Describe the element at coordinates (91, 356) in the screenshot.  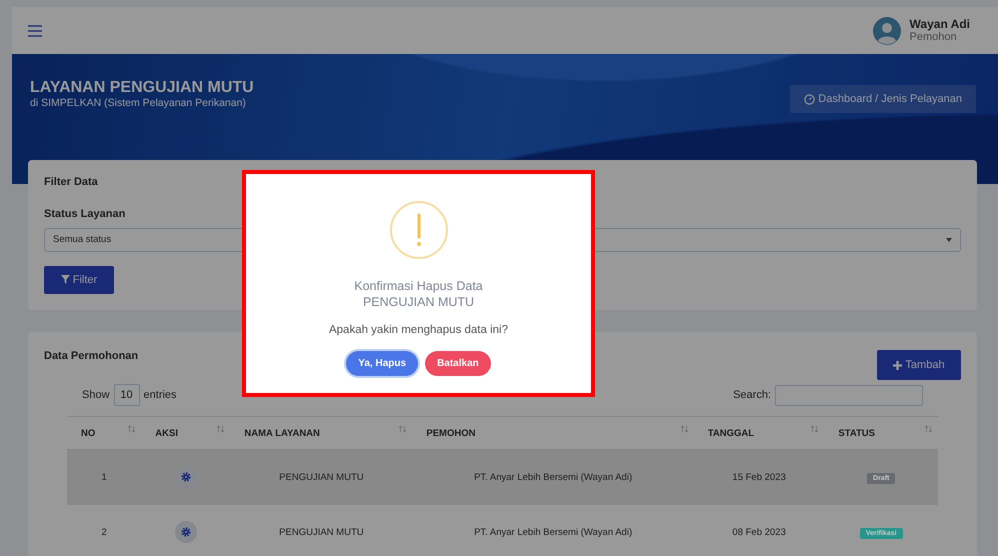
I see `card-title: Data Permohonan` at that location.